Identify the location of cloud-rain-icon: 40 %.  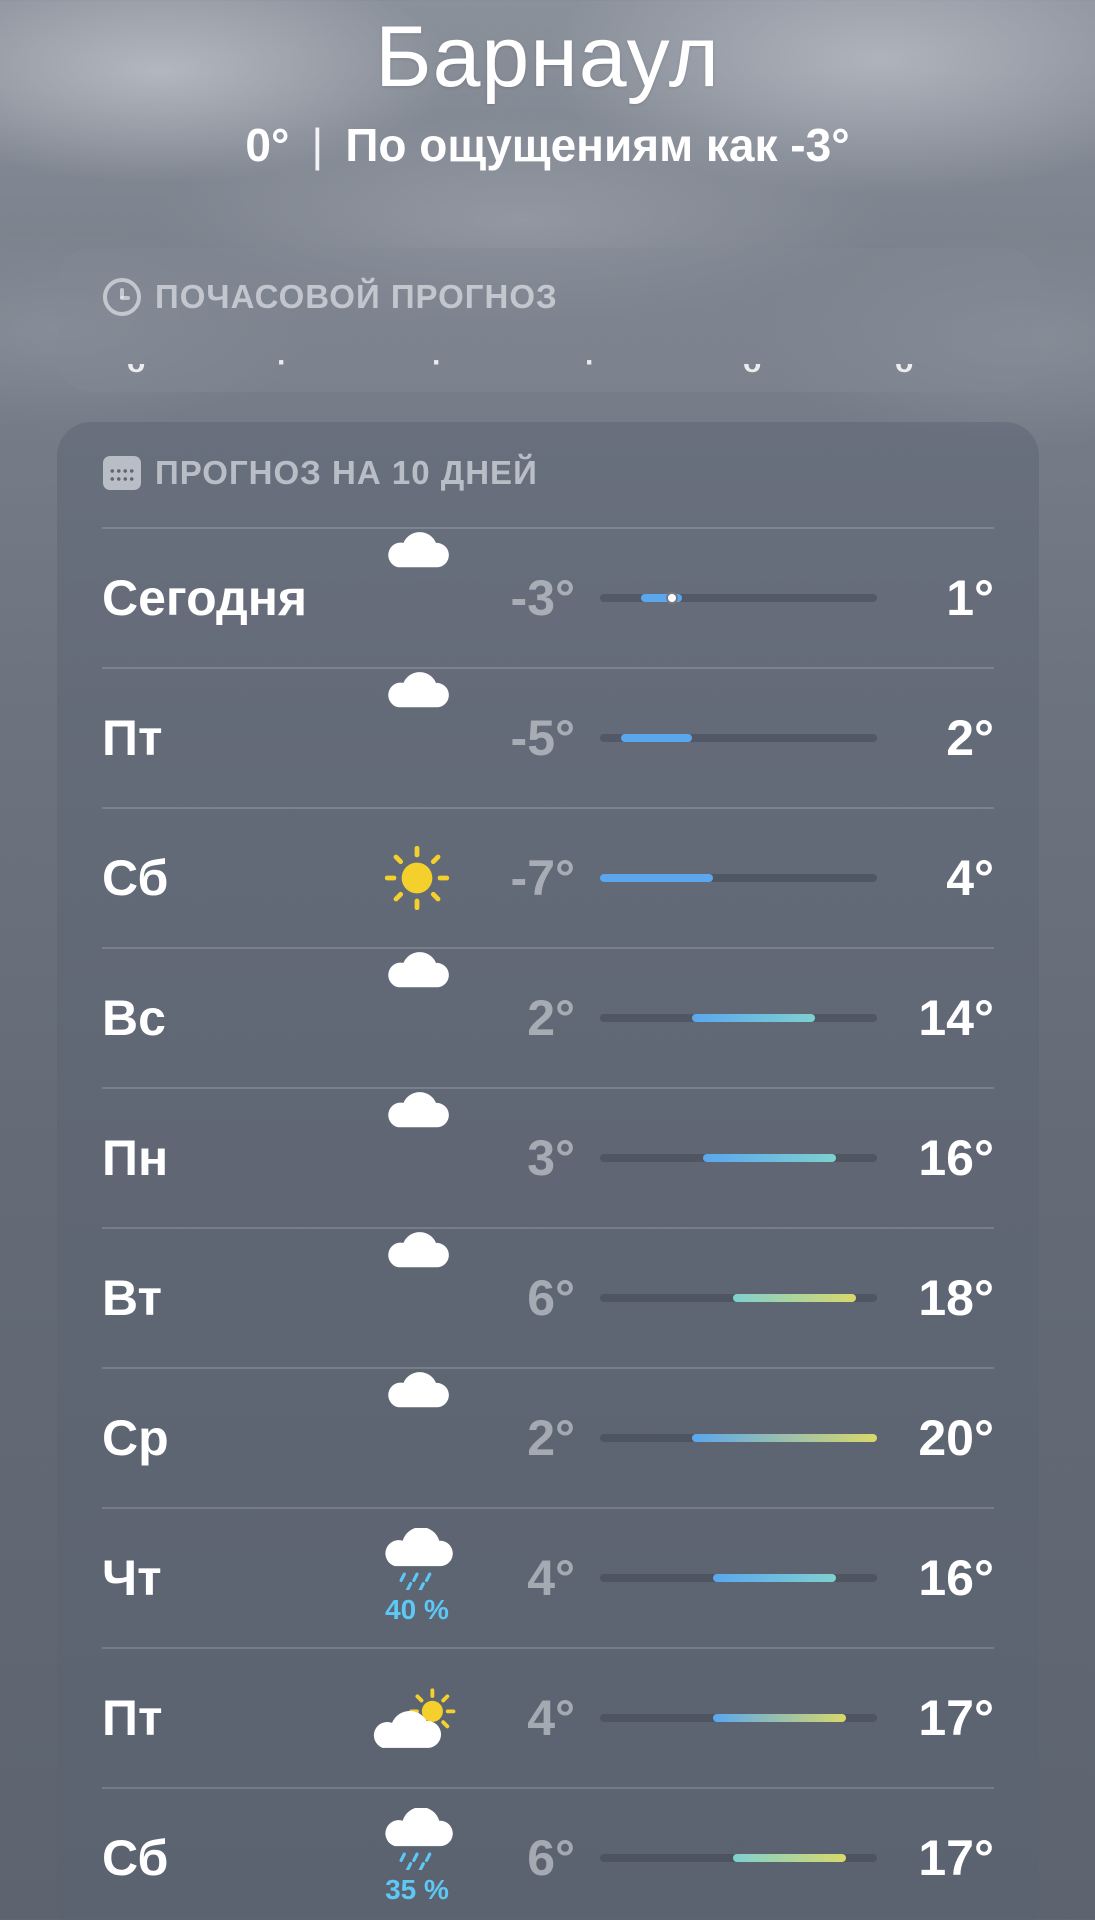
(417, 1578).